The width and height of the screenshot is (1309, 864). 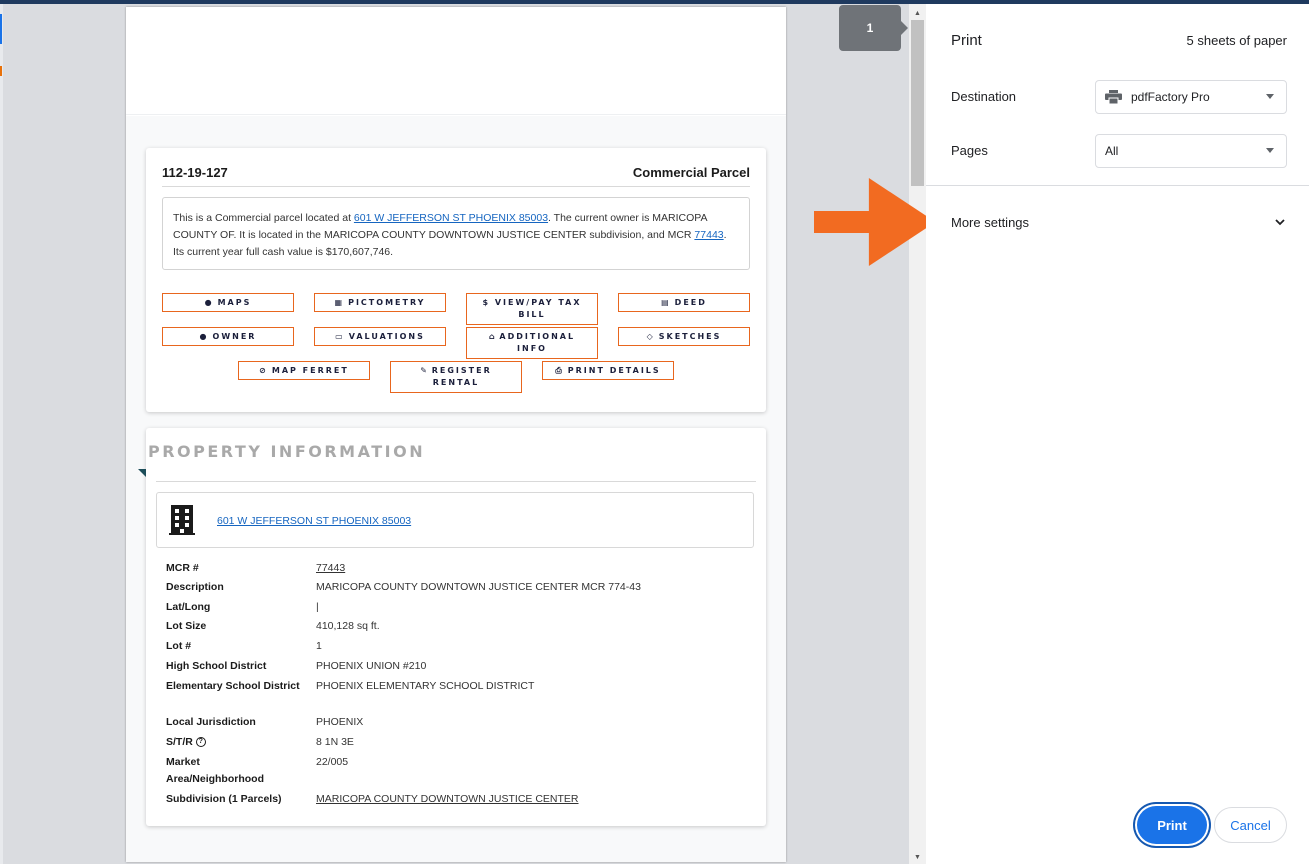 I want to click on cancel-button: Cancel, so click(x=1250, y=825).